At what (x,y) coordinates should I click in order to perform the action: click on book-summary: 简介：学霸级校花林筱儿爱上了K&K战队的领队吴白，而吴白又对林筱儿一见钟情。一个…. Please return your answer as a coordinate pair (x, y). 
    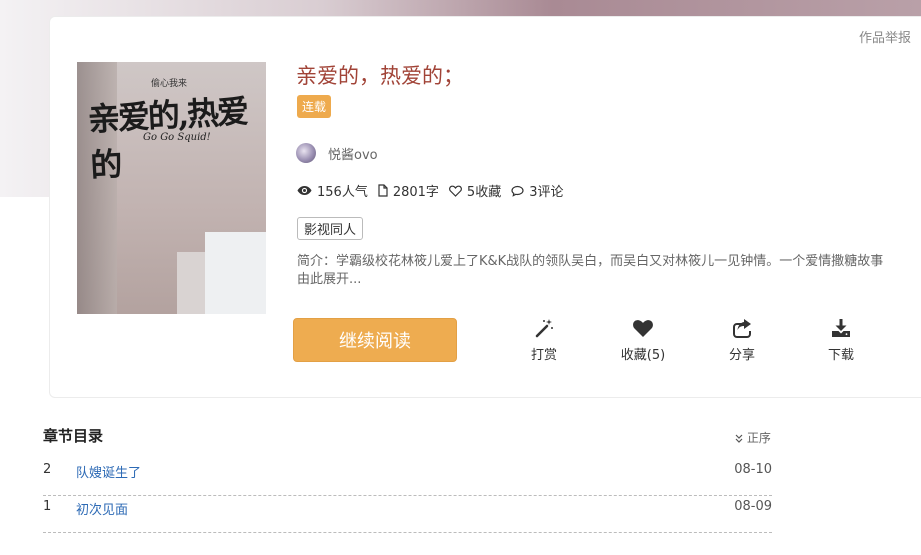
    Looking at the image, I should click on (590, 270).